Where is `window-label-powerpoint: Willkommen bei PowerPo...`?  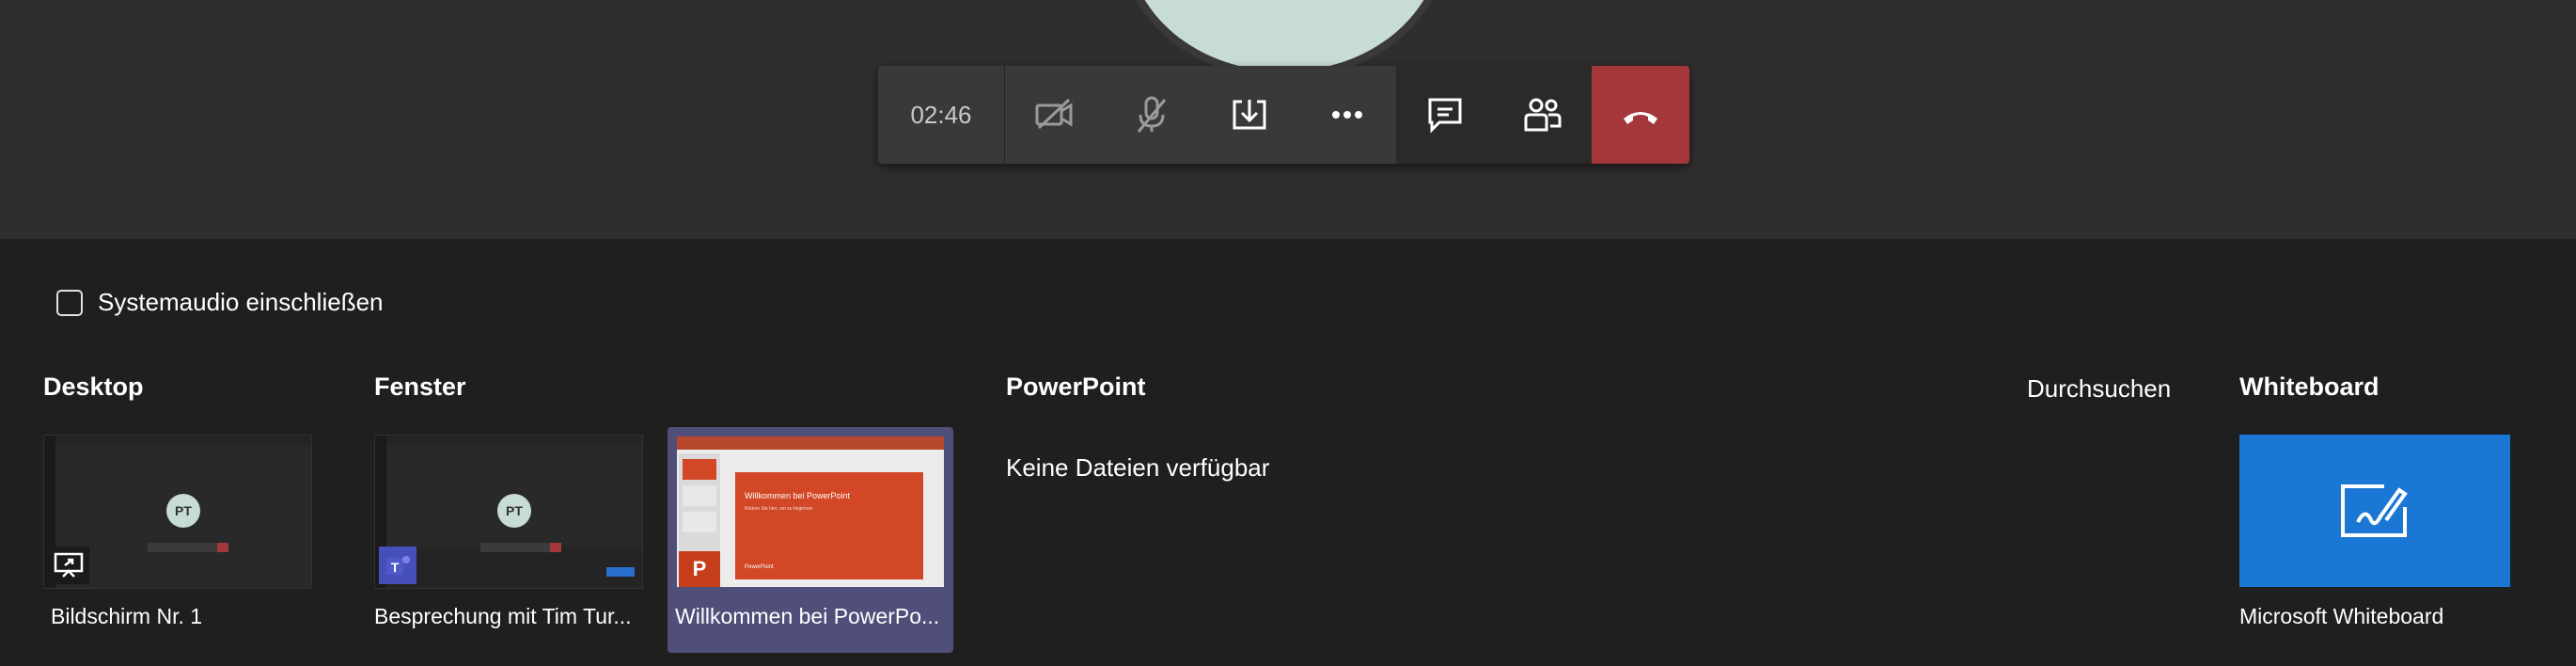
window-label-powerpoint: Willkommen bei PowerPo... is located at coordinates (808, 616).